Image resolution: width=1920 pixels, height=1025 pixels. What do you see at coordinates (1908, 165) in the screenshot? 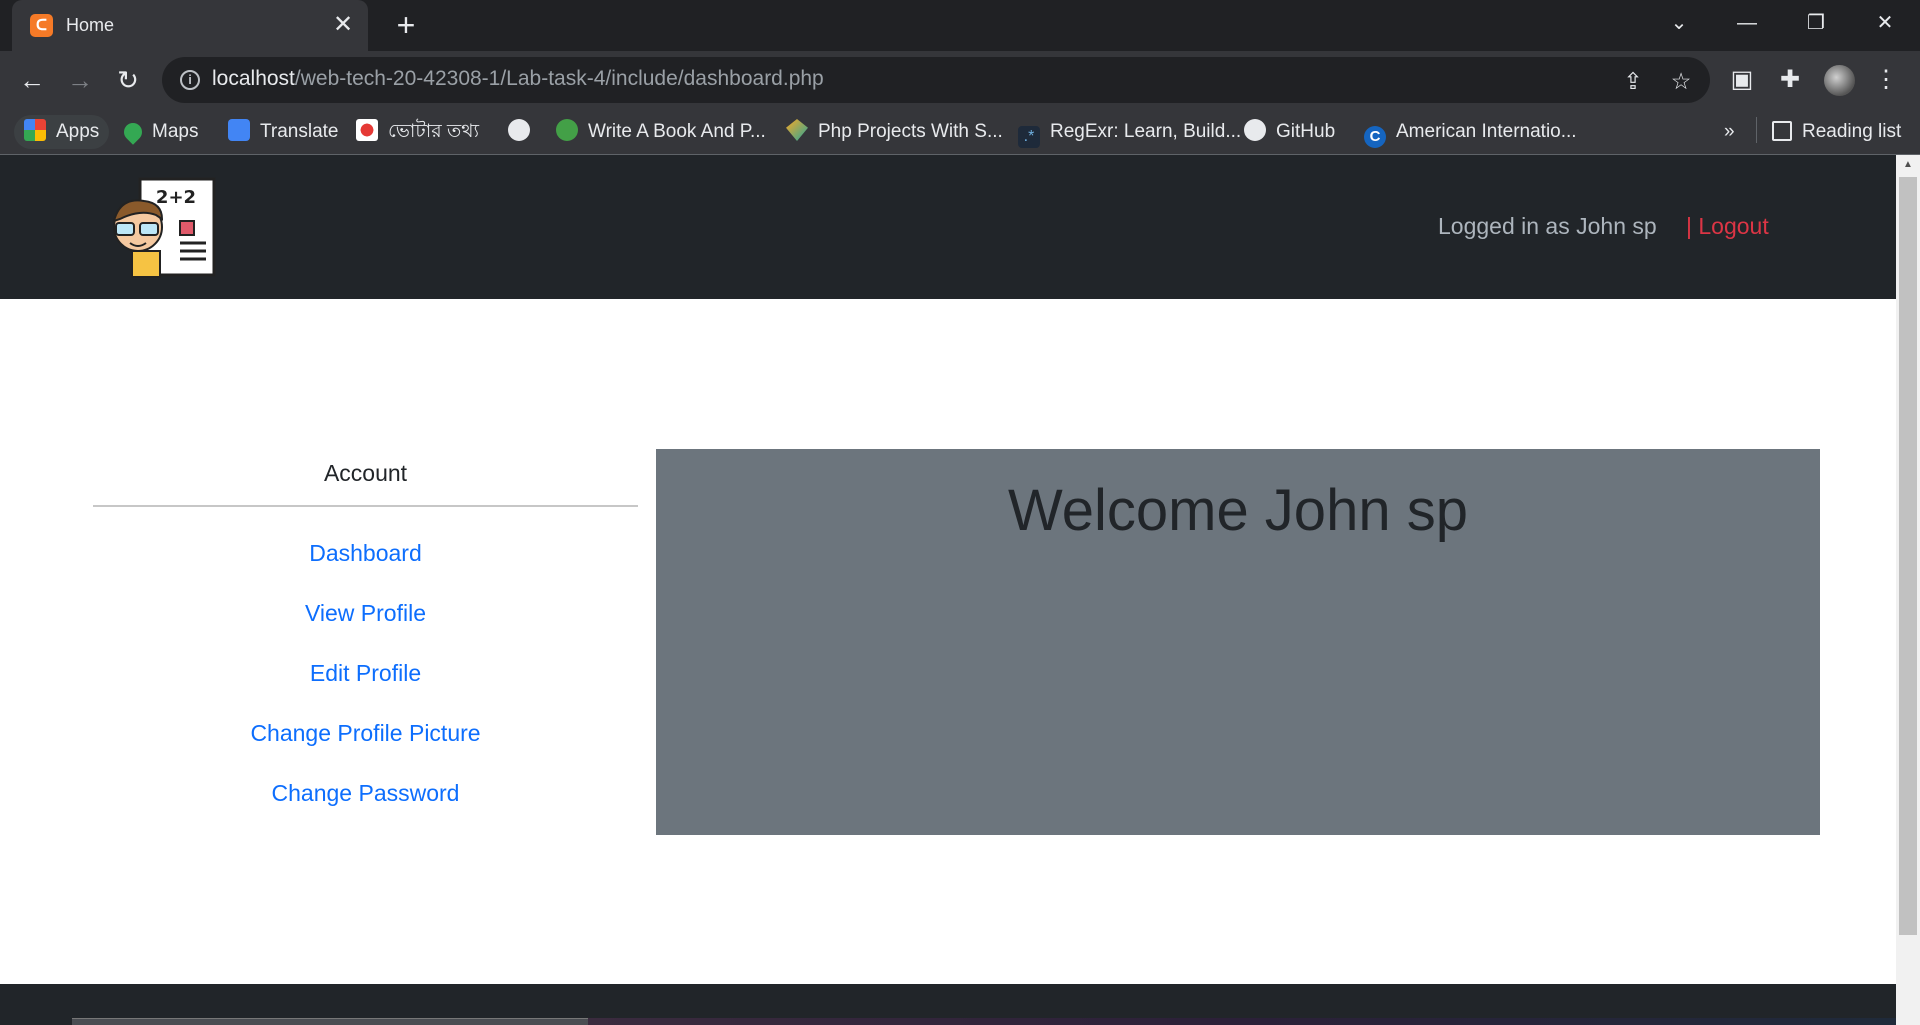
I see `scroll-up-arrow-icon: ▲` at bounding box center [1908, 165].